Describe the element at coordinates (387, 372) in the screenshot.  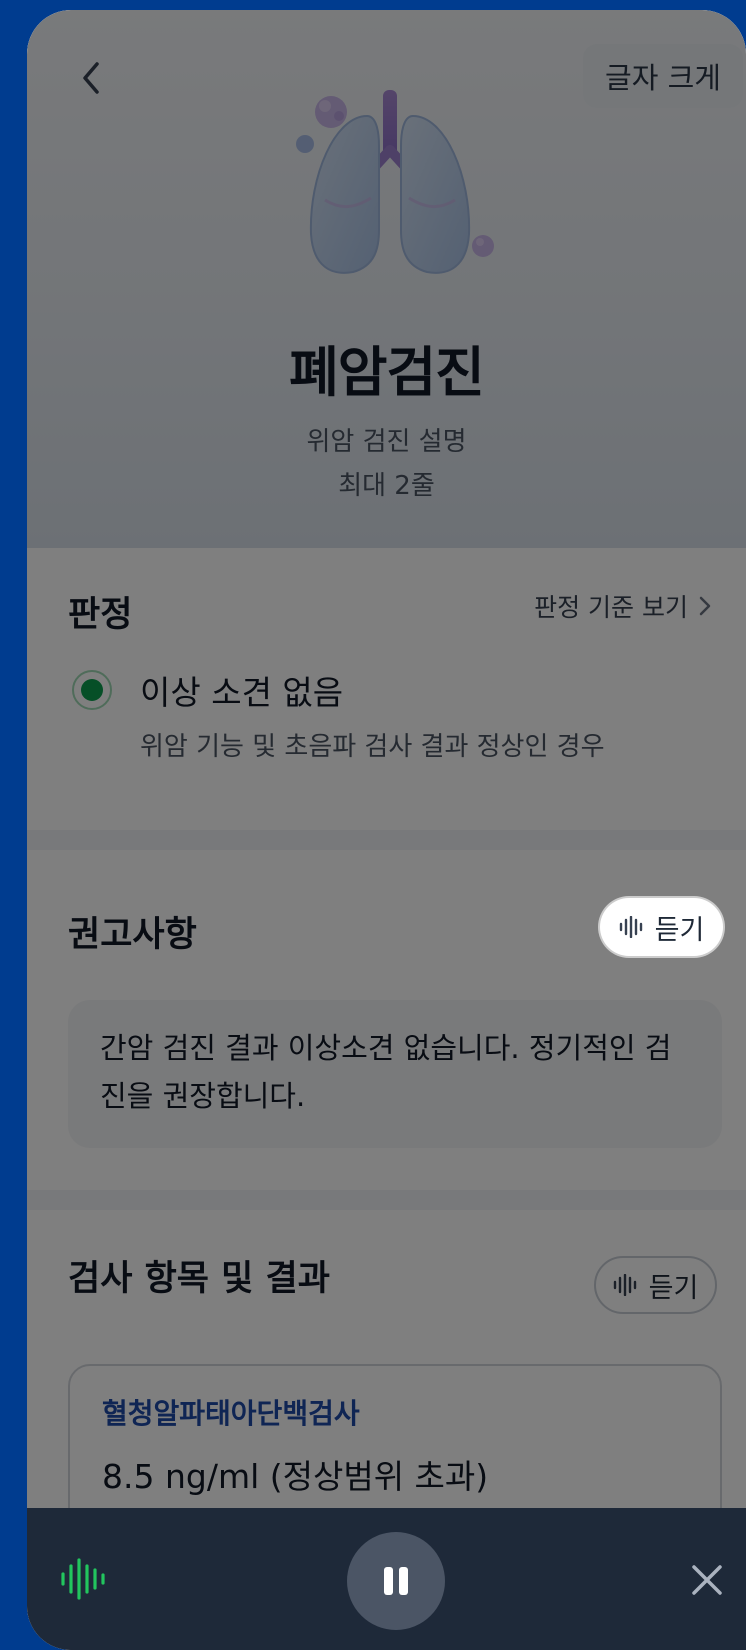
I see `page-title: 폐암검진` at that location.